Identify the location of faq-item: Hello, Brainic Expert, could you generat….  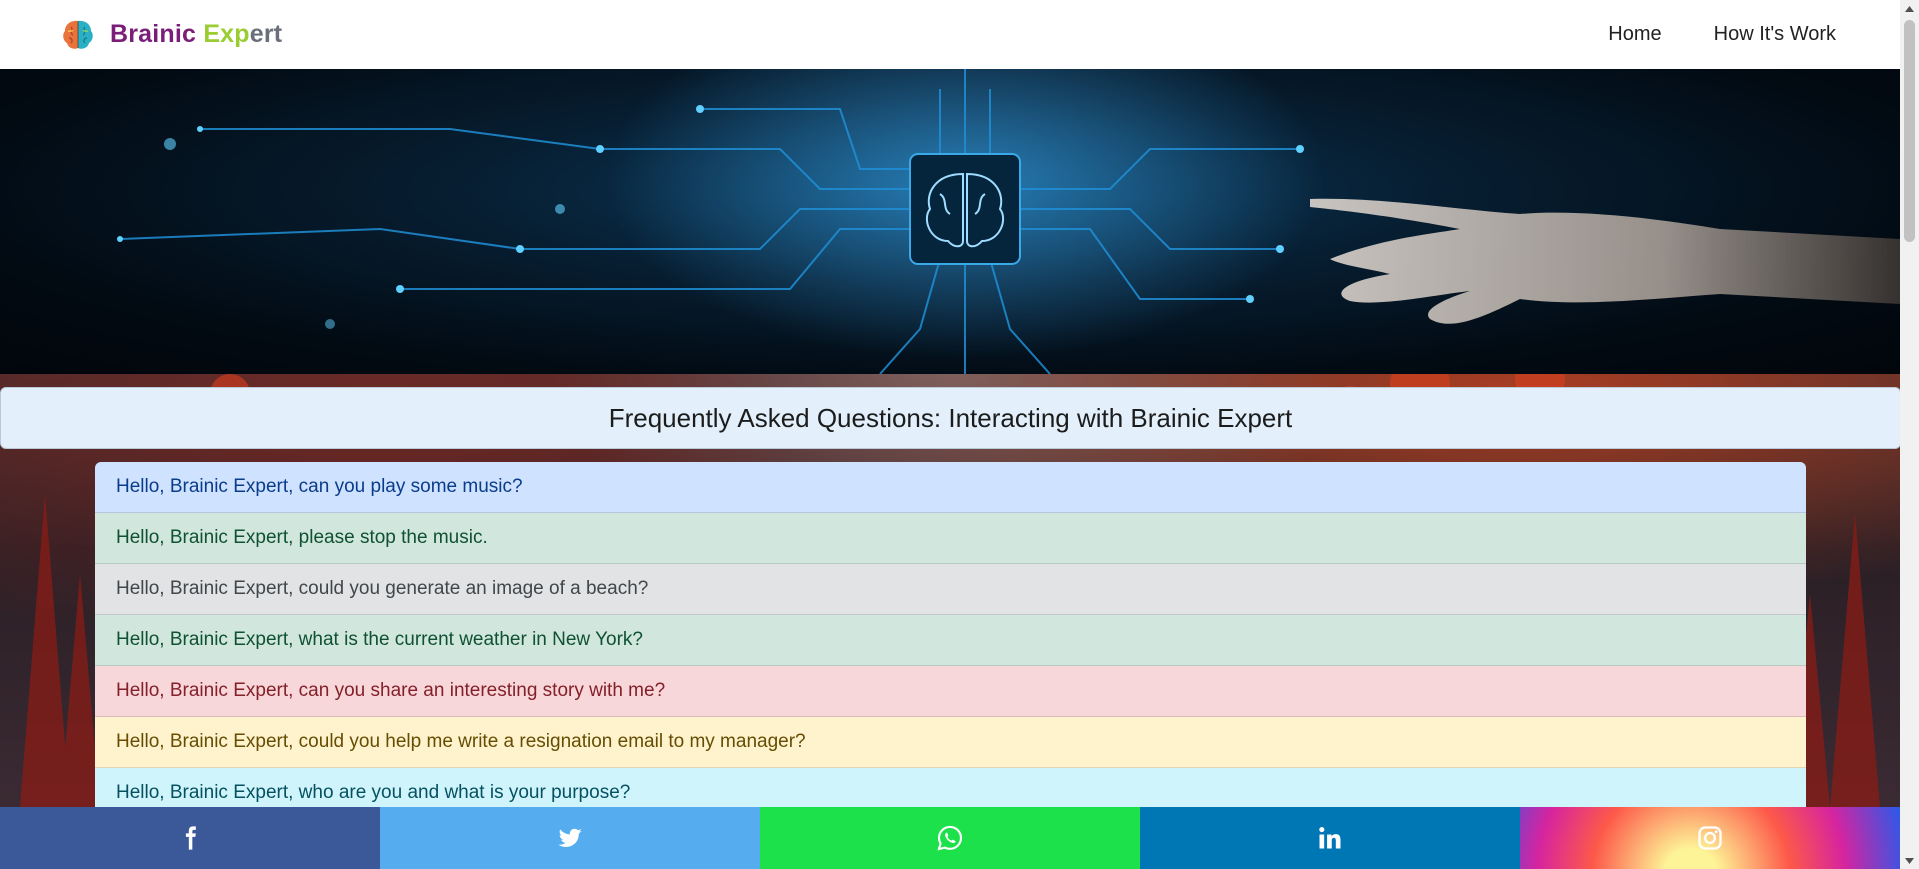
(950, 589).